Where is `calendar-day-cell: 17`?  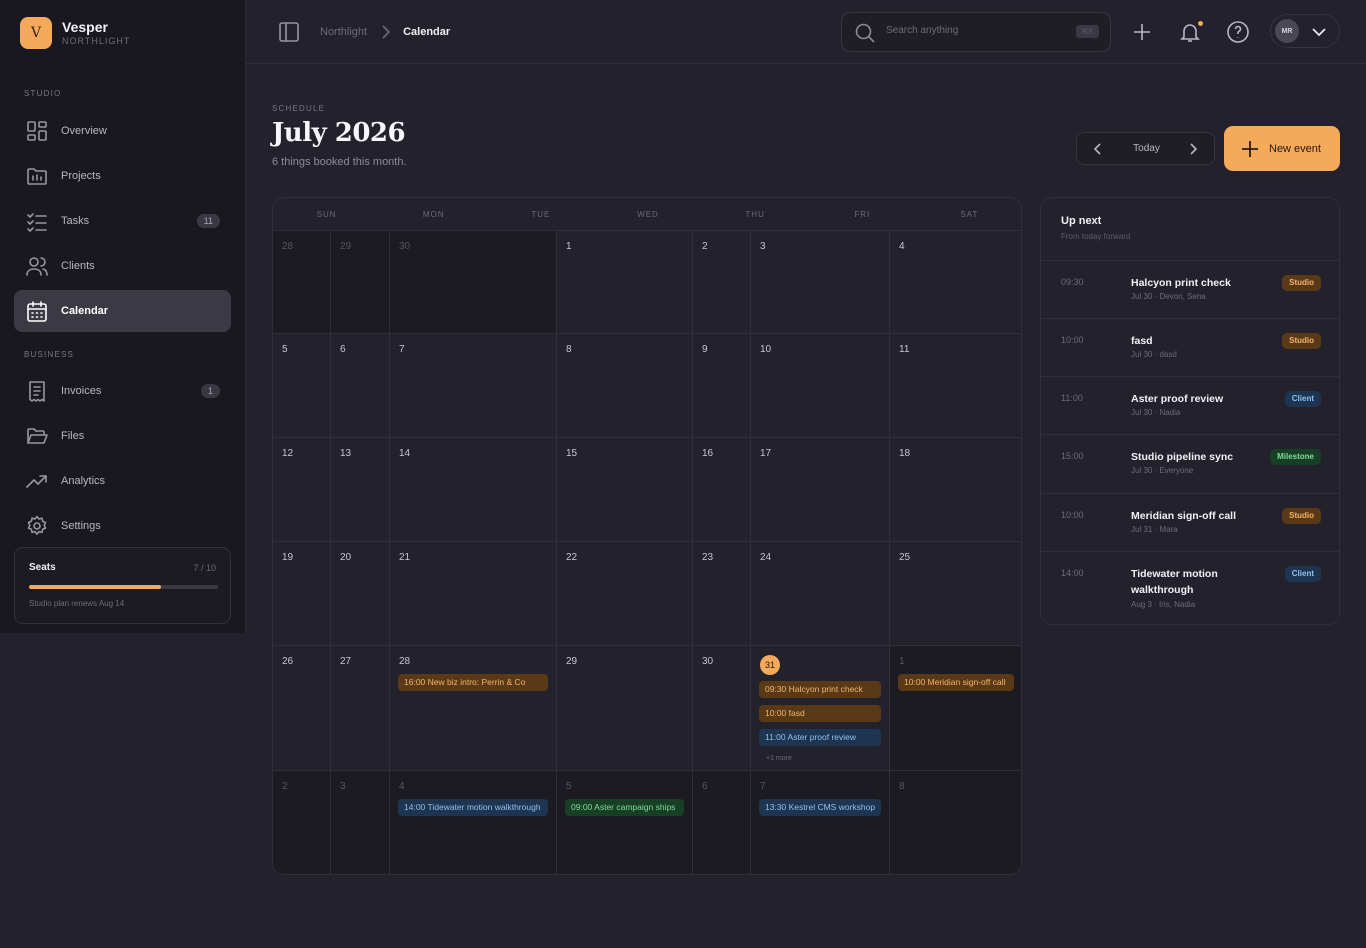 calendar-day-cell: 17 is located at coordinates (820, 490).